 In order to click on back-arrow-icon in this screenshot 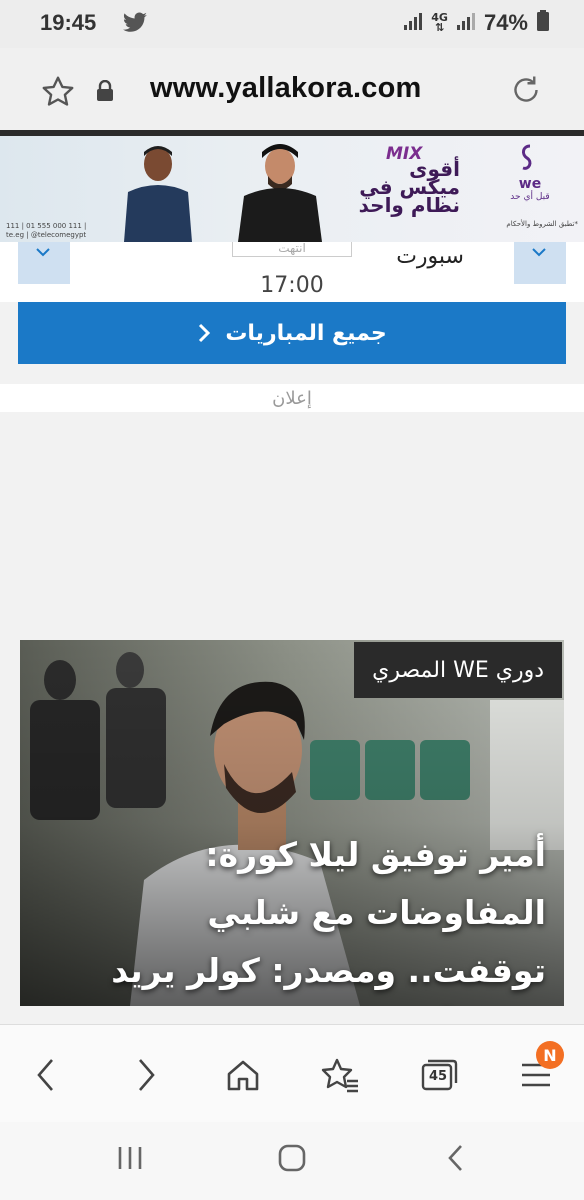, I will do `click(45, 1075)`.